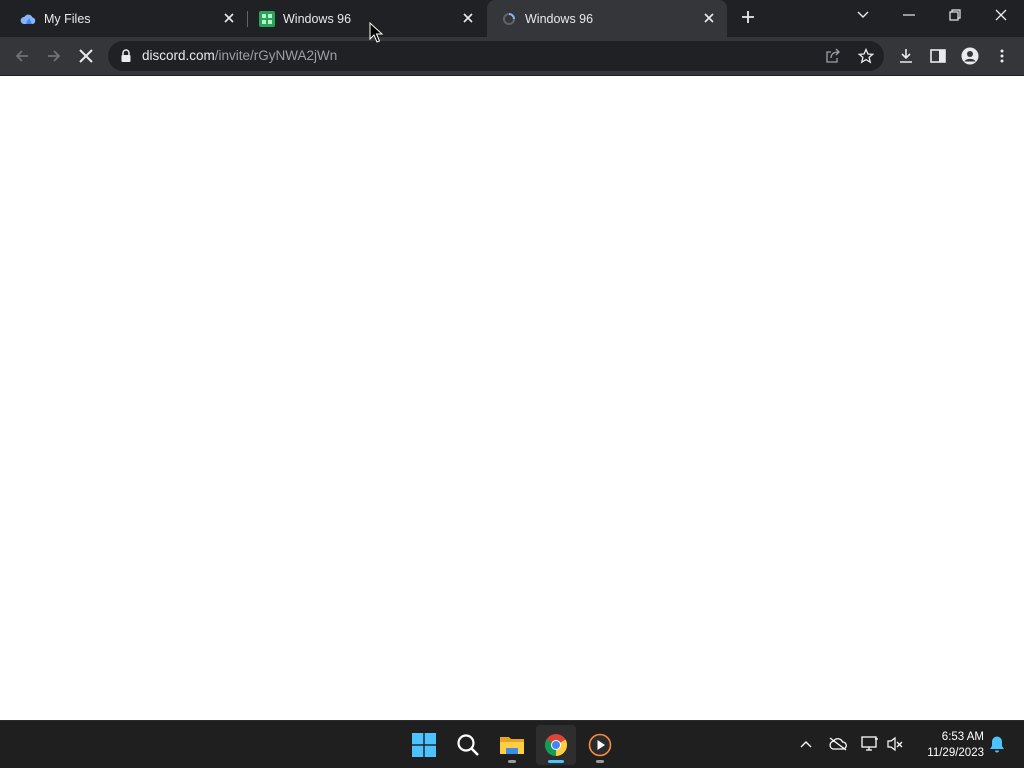 The height and width of the screenshot is (768, 1024). Describe the element at coordinates (806, 744) in the screenshot. I see `show-hidden-icons-button` at that location.